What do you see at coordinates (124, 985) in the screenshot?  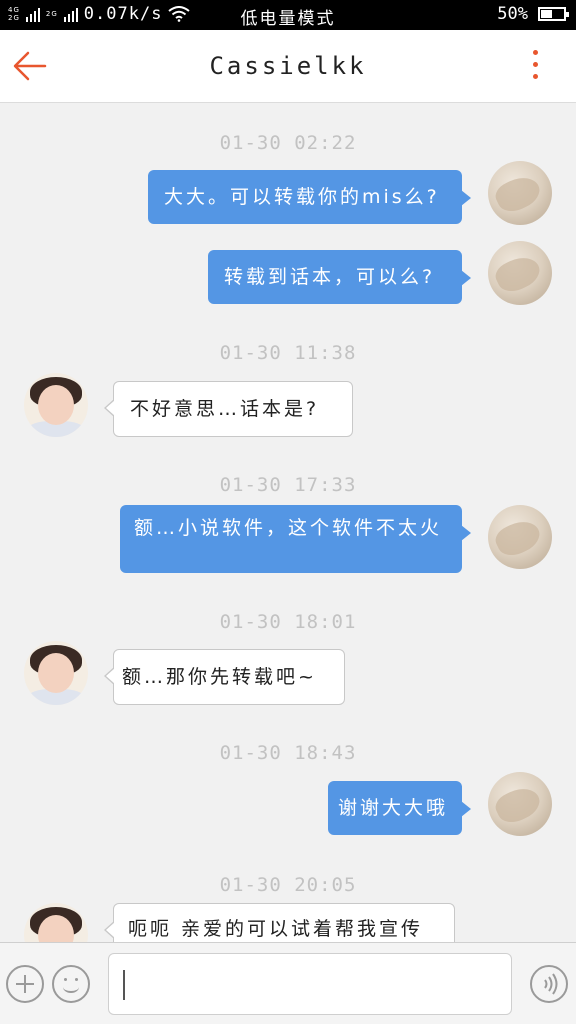 I see `text-caret` at bounding box center [124, 985].